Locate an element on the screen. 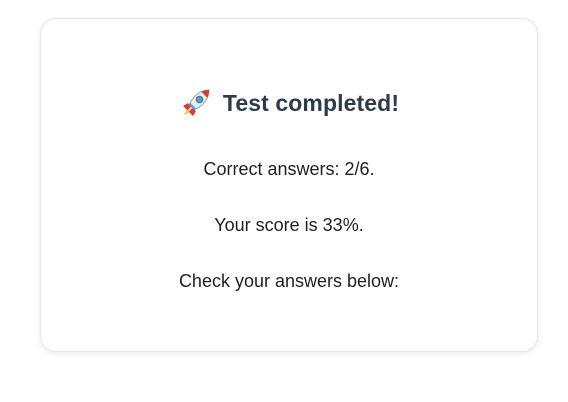  result-title: Test completed! is located at coordinates (311, 102).